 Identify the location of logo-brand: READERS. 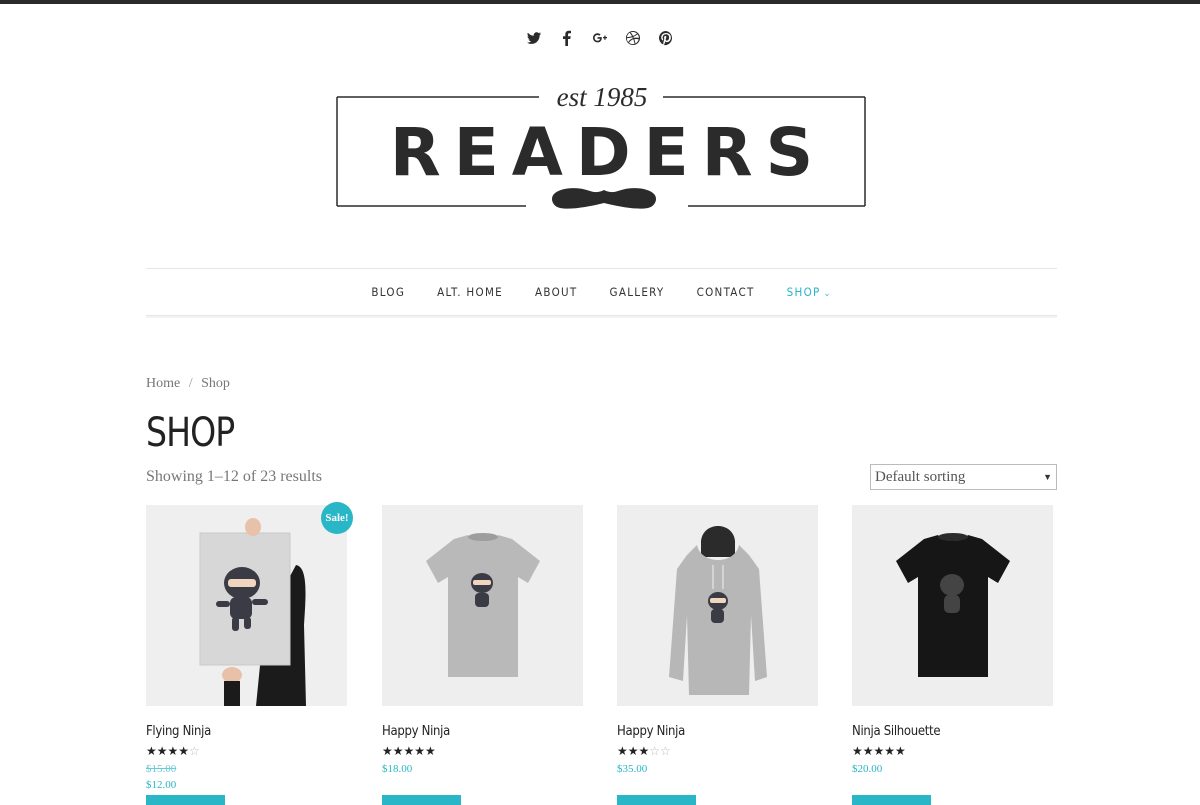
(608, 152).